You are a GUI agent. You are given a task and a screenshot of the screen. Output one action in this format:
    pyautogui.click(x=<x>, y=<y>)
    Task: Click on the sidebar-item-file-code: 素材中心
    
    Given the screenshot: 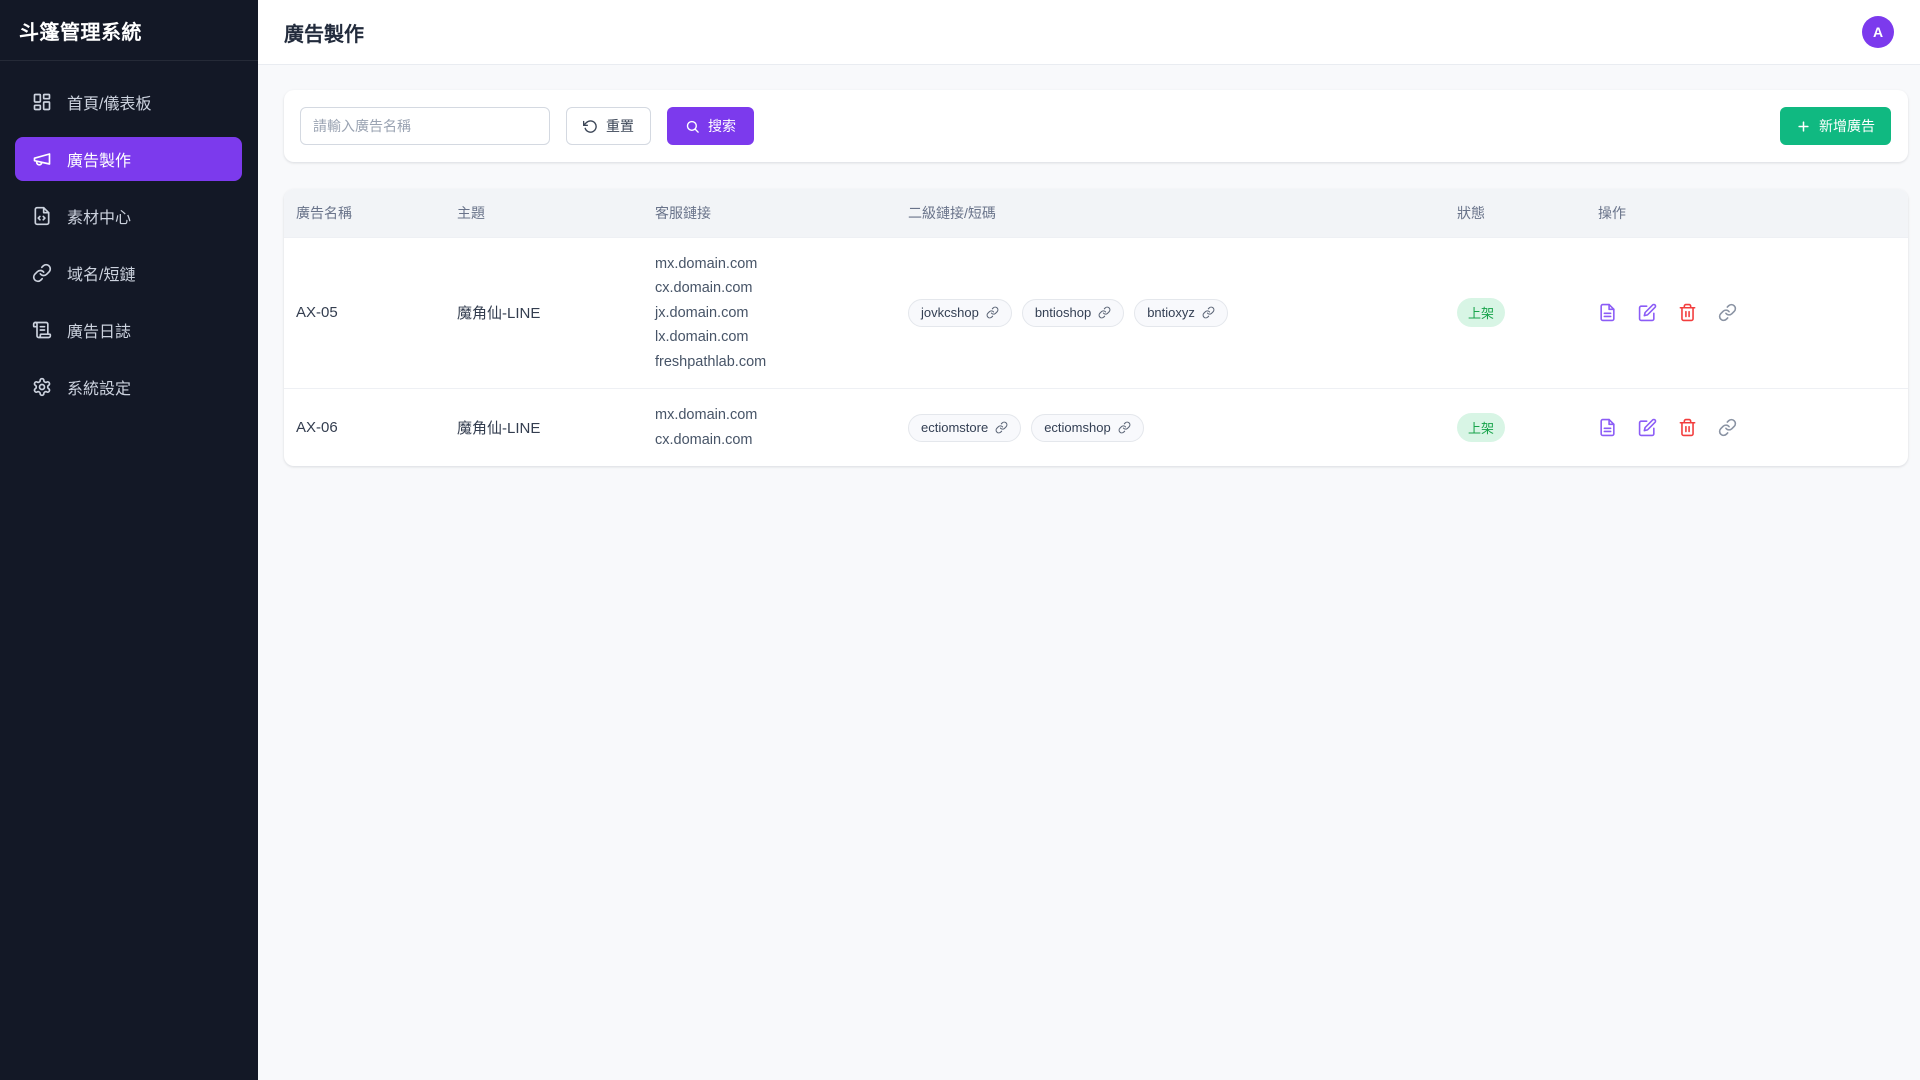 What is the action you would take?
    pyautogui.click(x=128, y=216)
    